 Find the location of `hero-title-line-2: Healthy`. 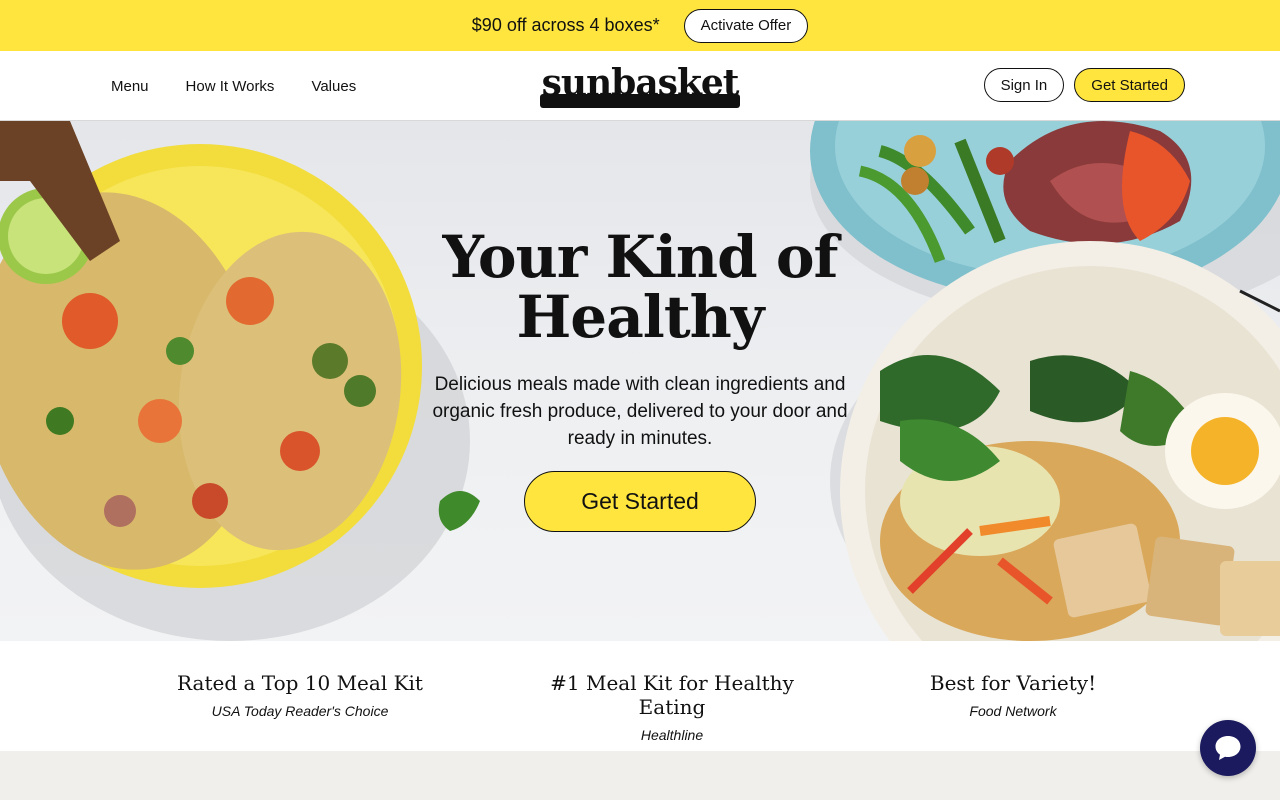

hero-title-line-2: Healthy is located at coordinates (640, 317).